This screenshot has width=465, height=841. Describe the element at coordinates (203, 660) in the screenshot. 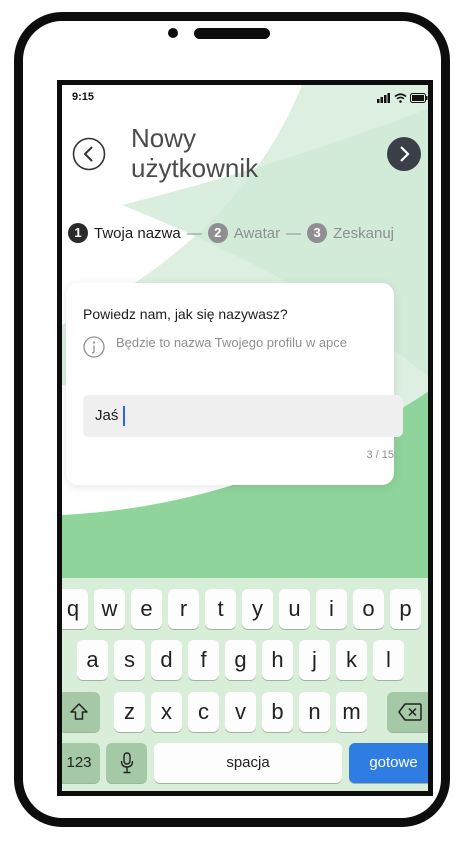

I see `key-f: f` at that location.